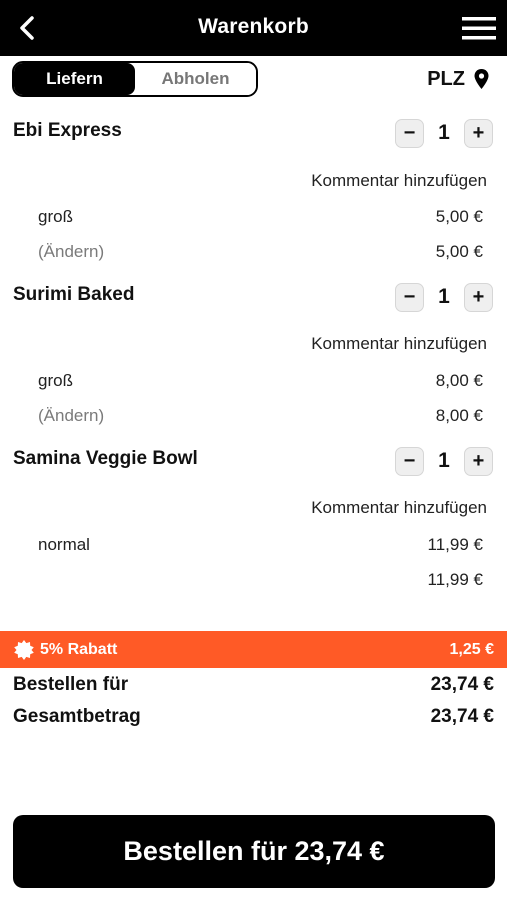 The width and height of the screenshot is (507, 900). I want to click on delivery-mode-toggle: Liefern Abholen, so click(135, 79).